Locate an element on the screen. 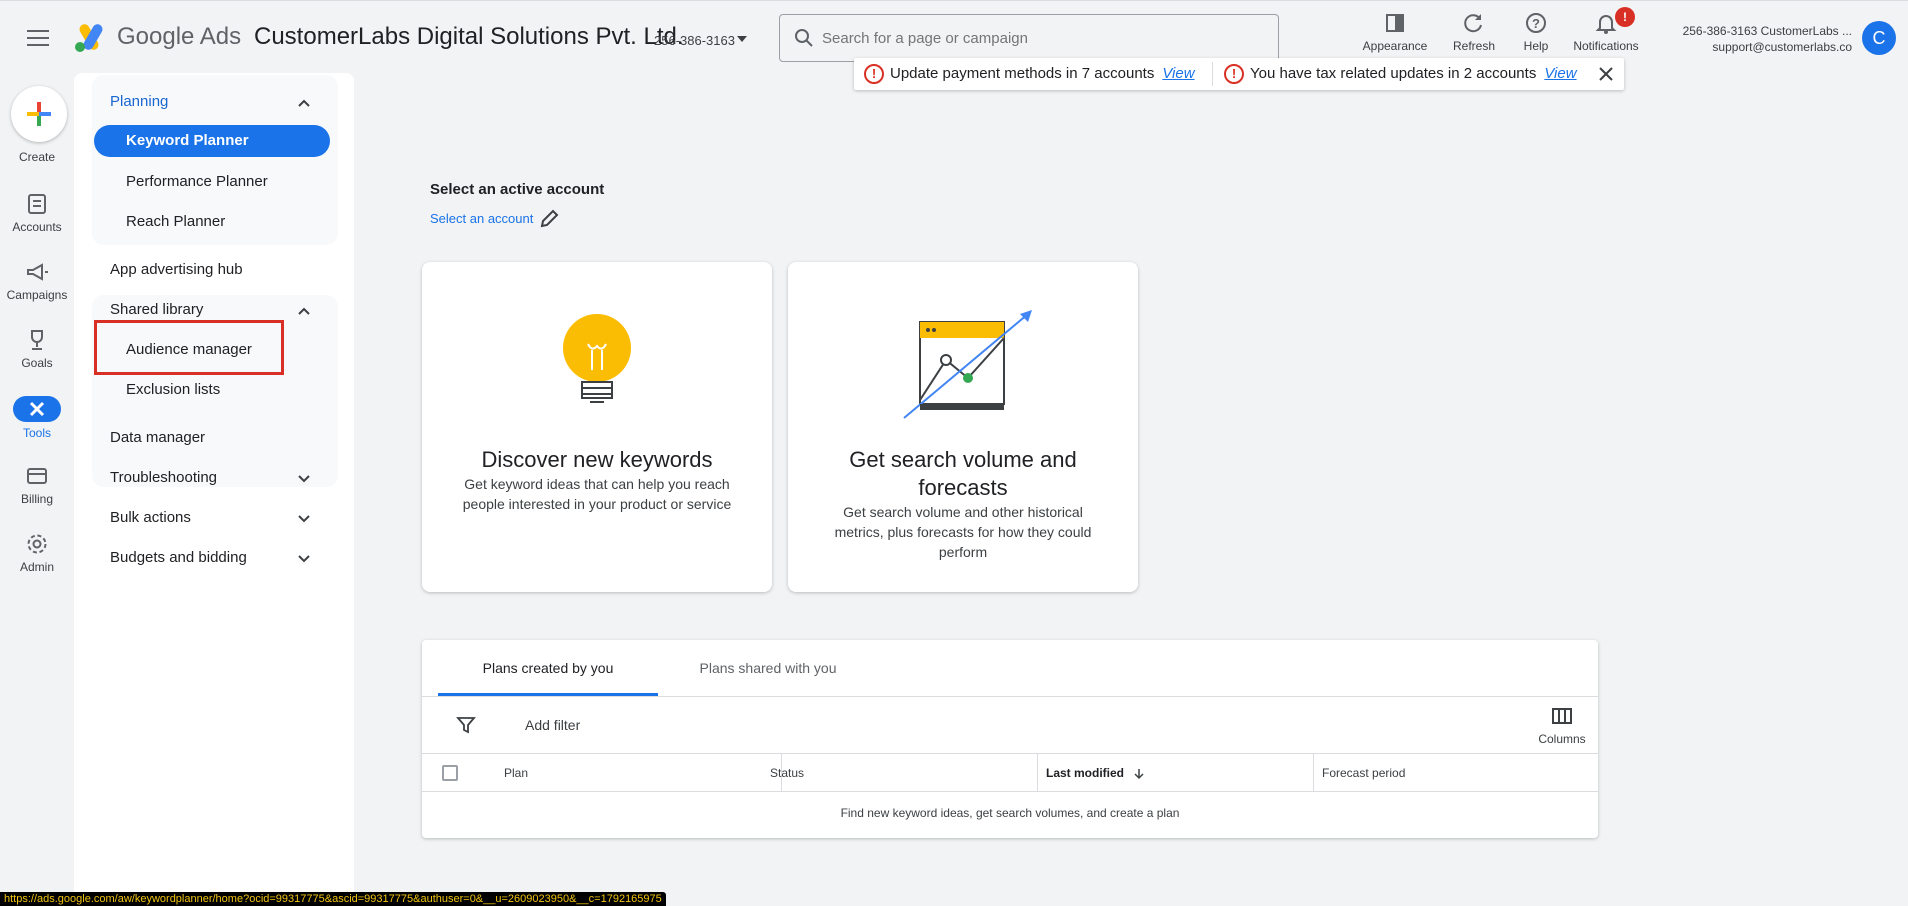  columns-button: Columns is located at coordinates (1562, 726).